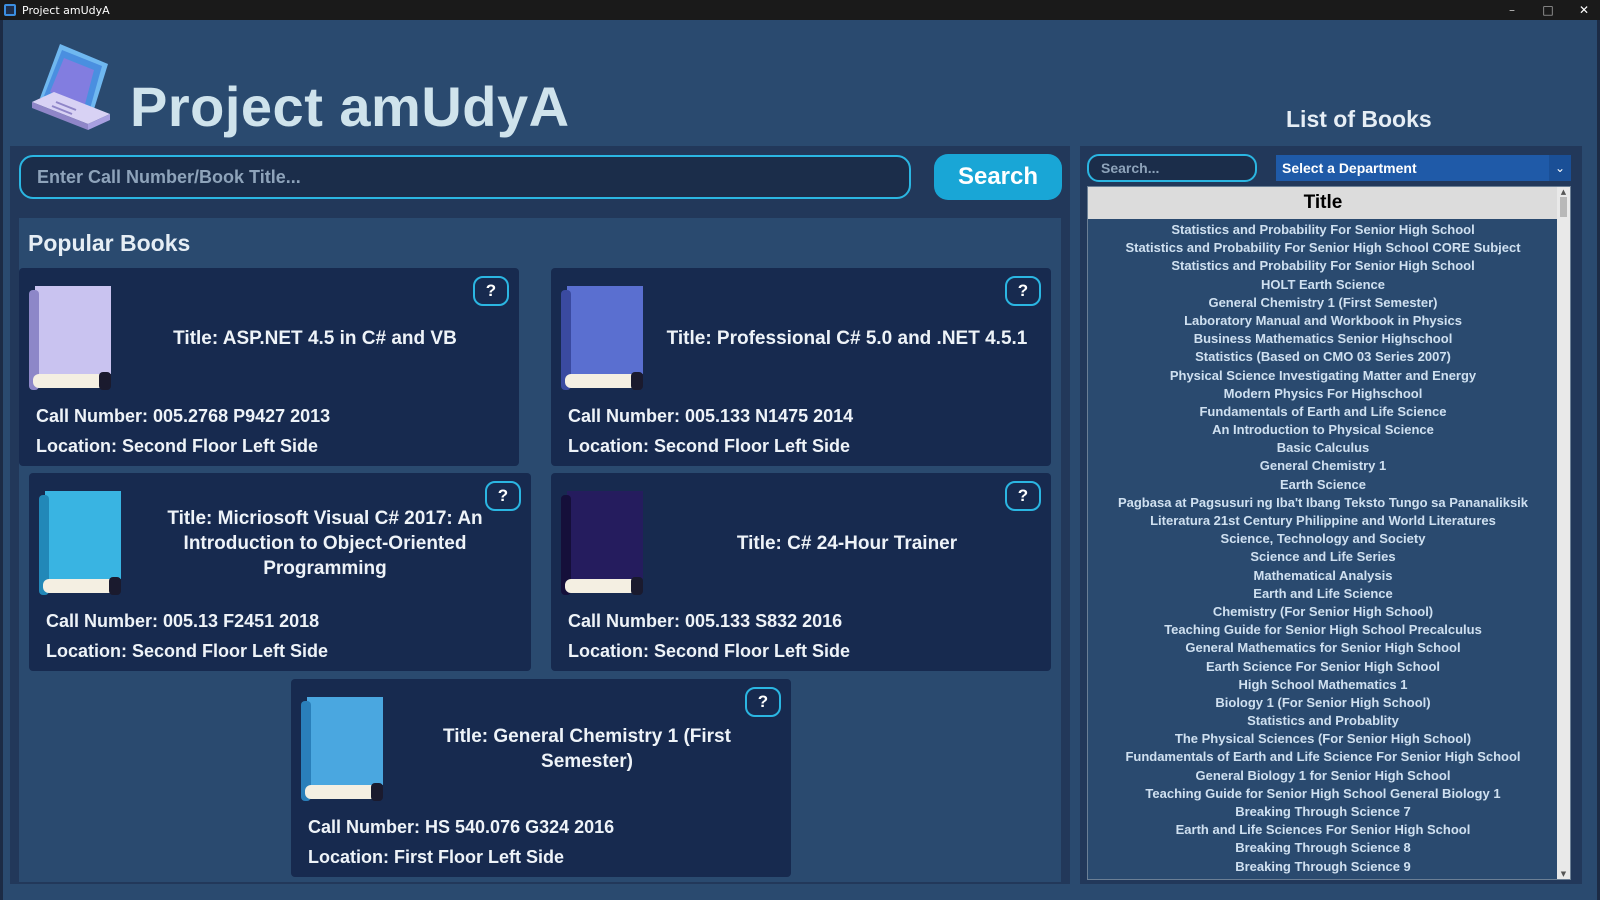  Describe the element at coordinates (183, 621) in the screenshot. I see `book-call-number: Call Number: 005.13 F2451 2018` at that location.